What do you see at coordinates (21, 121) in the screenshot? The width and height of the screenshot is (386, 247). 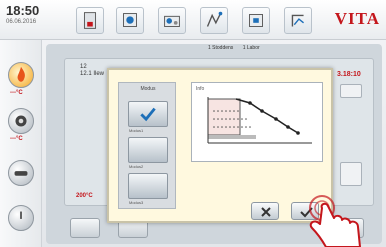 I see `vacuum-icon` at bounding box center [21, 121].